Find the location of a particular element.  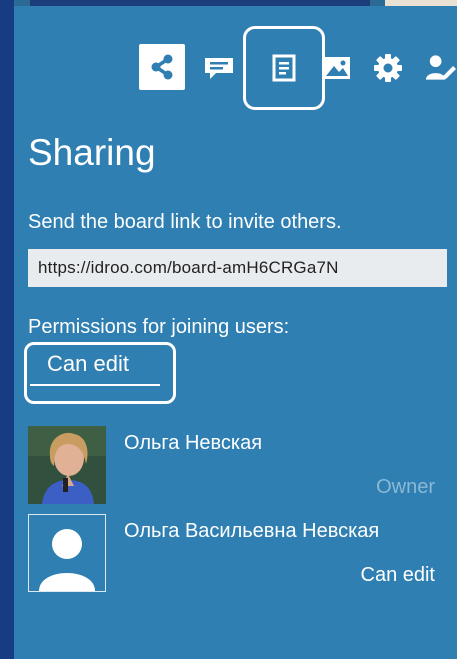

user-row: Ольга Васильевна Невская Can edit is located at coordinates (238, 554).